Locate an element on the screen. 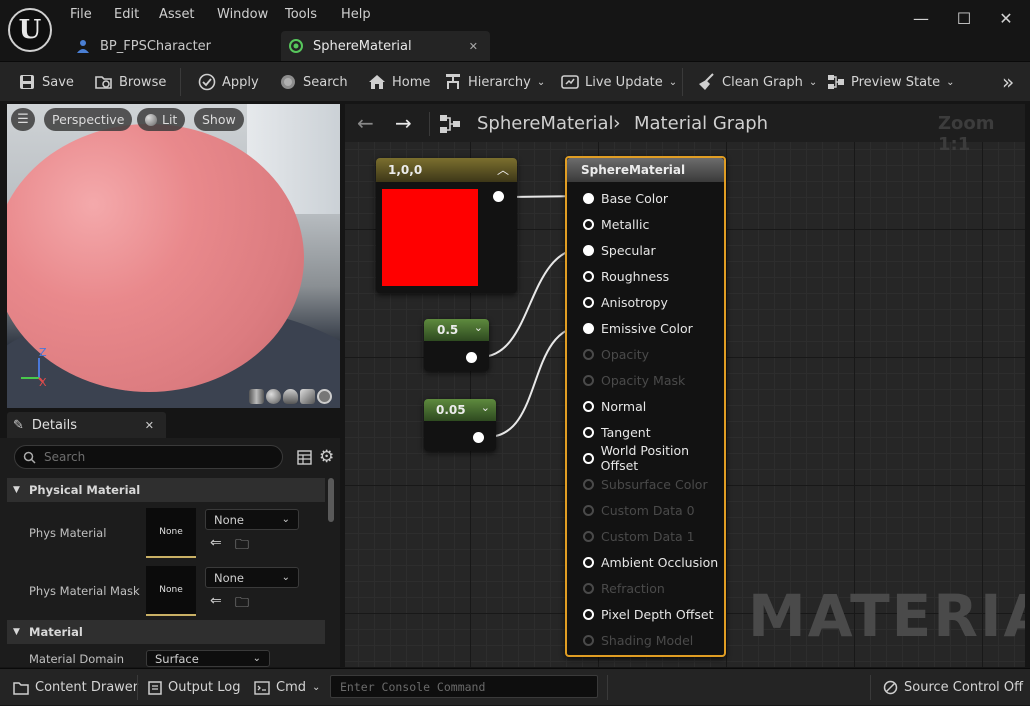 The image size is (1030, 706). plane-shape-icon is located at coordinates (290, 396).